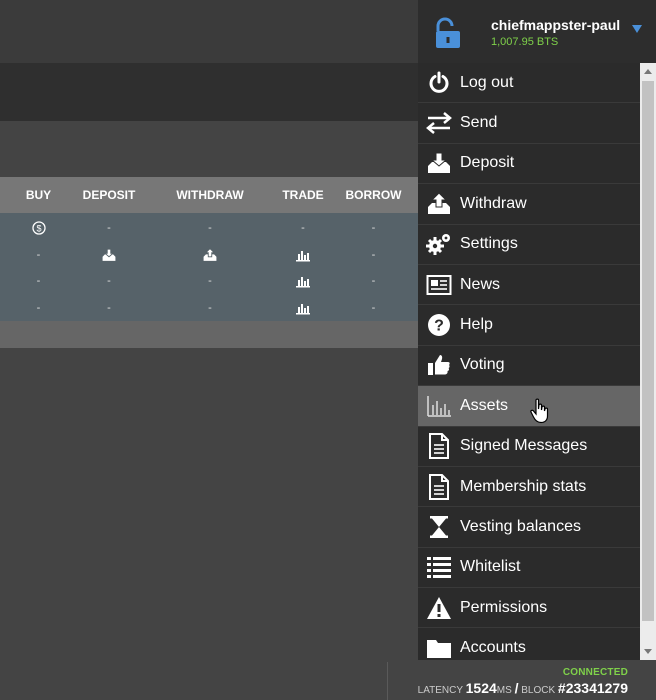  I want to click on account-name: chiefmappster-paul, so click(555, 25).